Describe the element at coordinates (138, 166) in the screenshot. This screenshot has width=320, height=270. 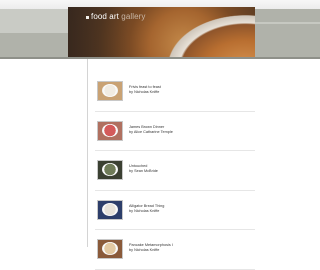
I see `item-title: Untouched` at that location.